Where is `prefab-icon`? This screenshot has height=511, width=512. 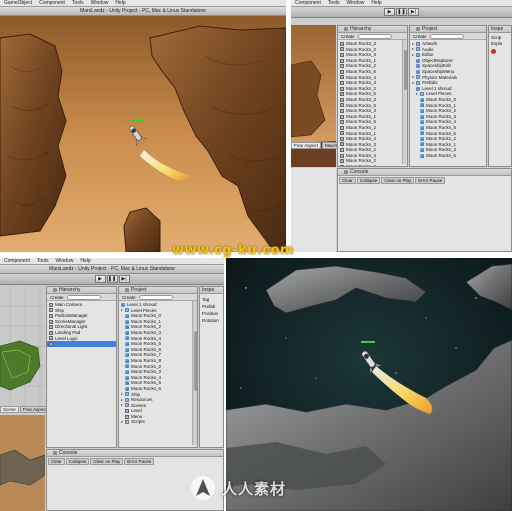 prefab-icon is located at coordinates (418, 60).